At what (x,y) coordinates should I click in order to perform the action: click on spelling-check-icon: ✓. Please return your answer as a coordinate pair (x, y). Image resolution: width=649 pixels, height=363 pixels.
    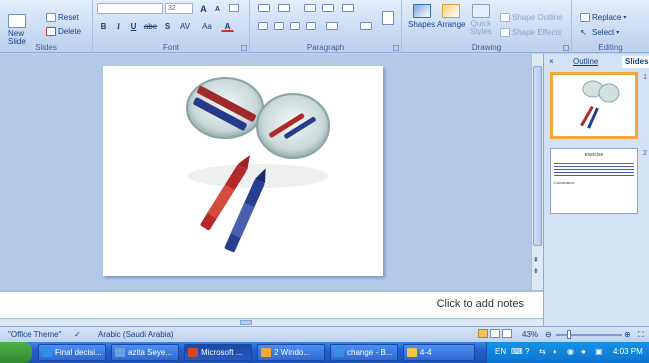
    Looking at the image, I should click on (77, 334).